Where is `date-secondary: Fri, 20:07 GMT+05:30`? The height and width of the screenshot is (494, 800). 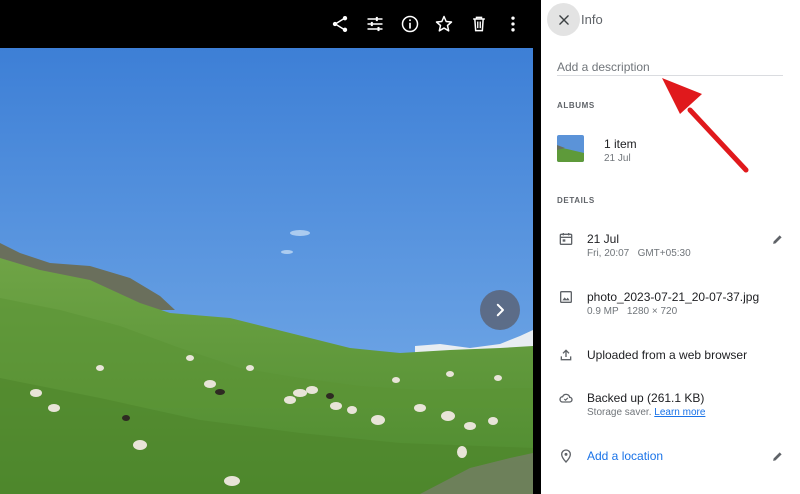
date-secondary: Fri, 20:07 GMT+05:30 is located at coordinates (639, 253).